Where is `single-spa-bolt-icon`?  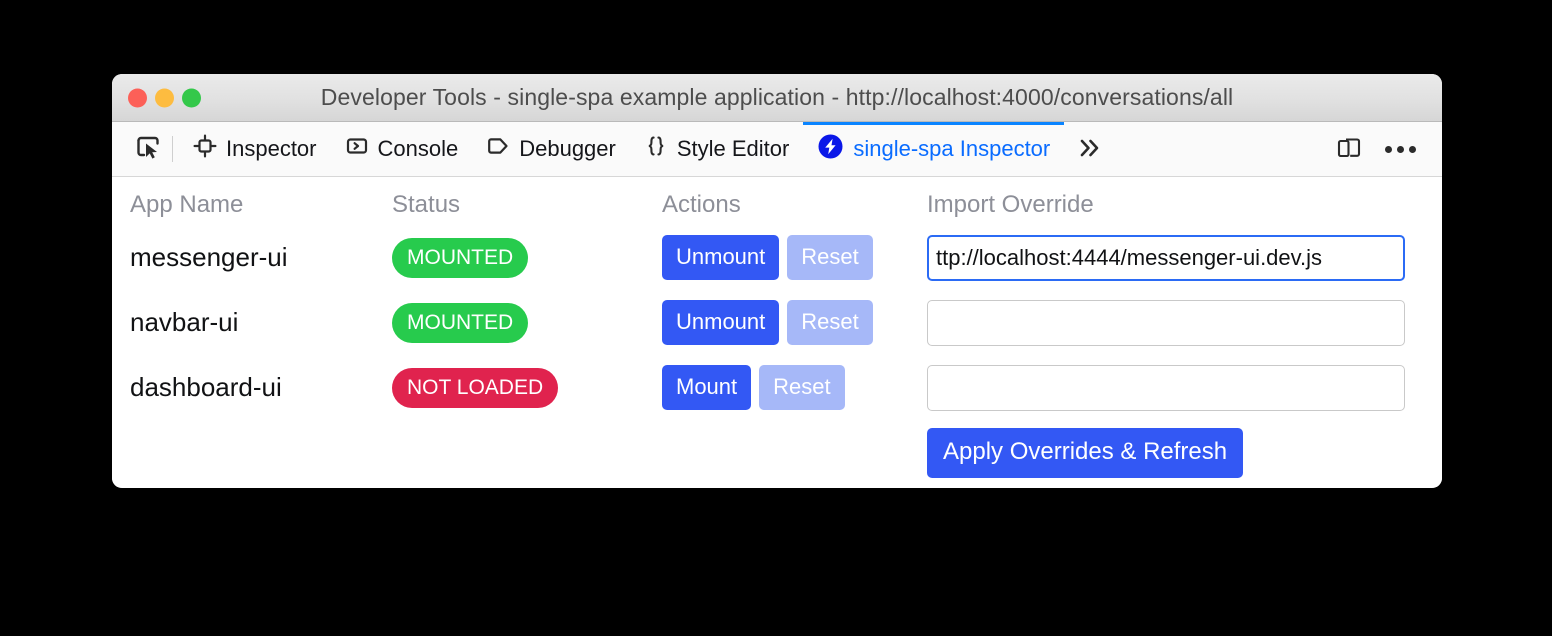
single-spa-bolt-icon is located at coordinates (830, 149).